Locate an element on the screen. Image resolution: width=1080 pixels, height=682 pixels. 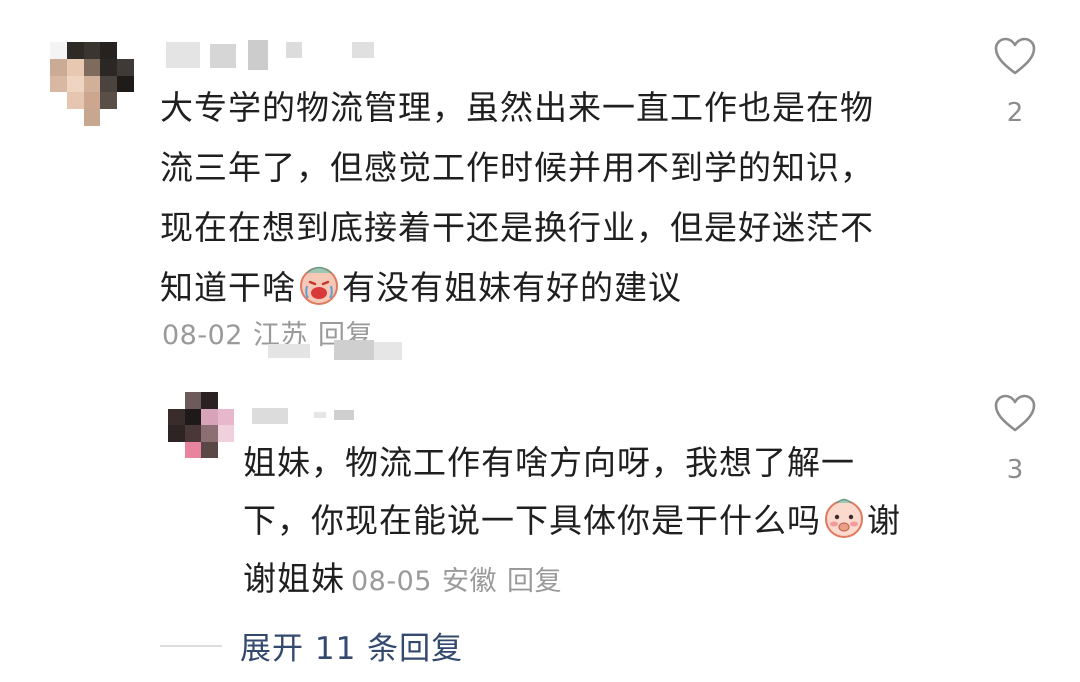
comment-line-end: 有没有姐妹有好的建议 is located at coordinates (512, 287).